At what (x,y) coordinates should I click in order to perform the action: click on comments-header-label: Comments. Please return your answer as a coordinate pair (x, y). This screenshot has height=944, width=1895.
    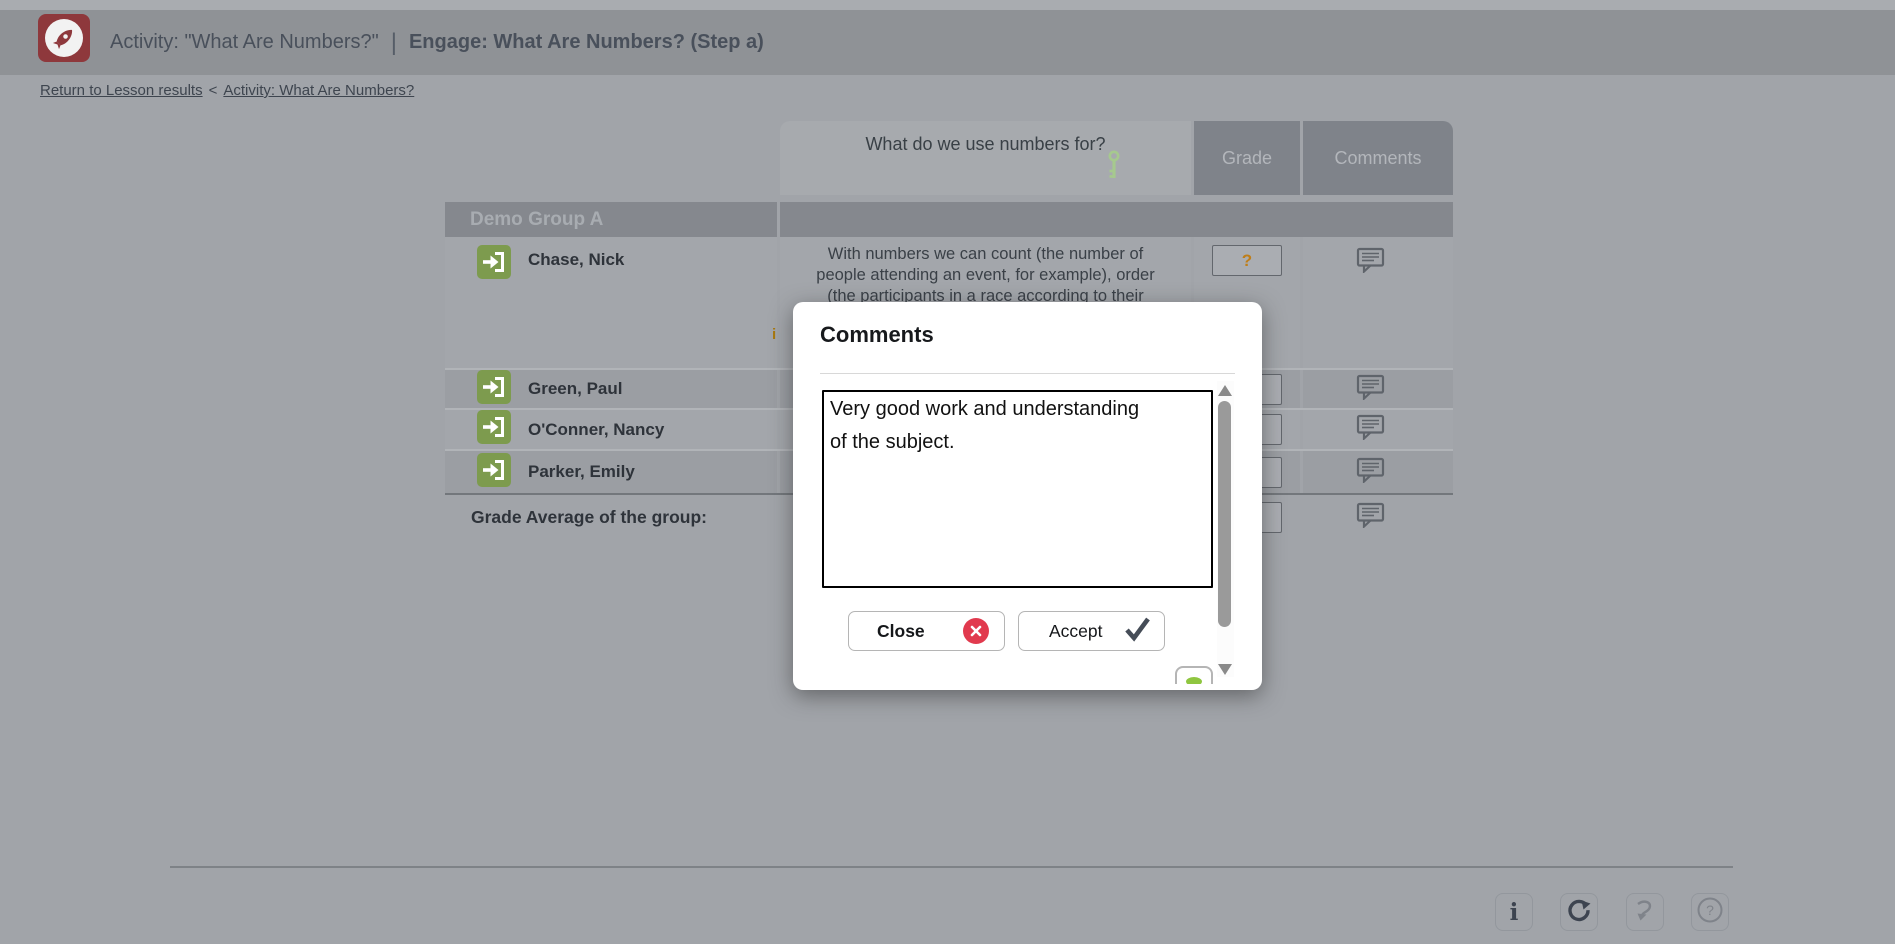
    Looking at the image, I should click on (1378, 157).